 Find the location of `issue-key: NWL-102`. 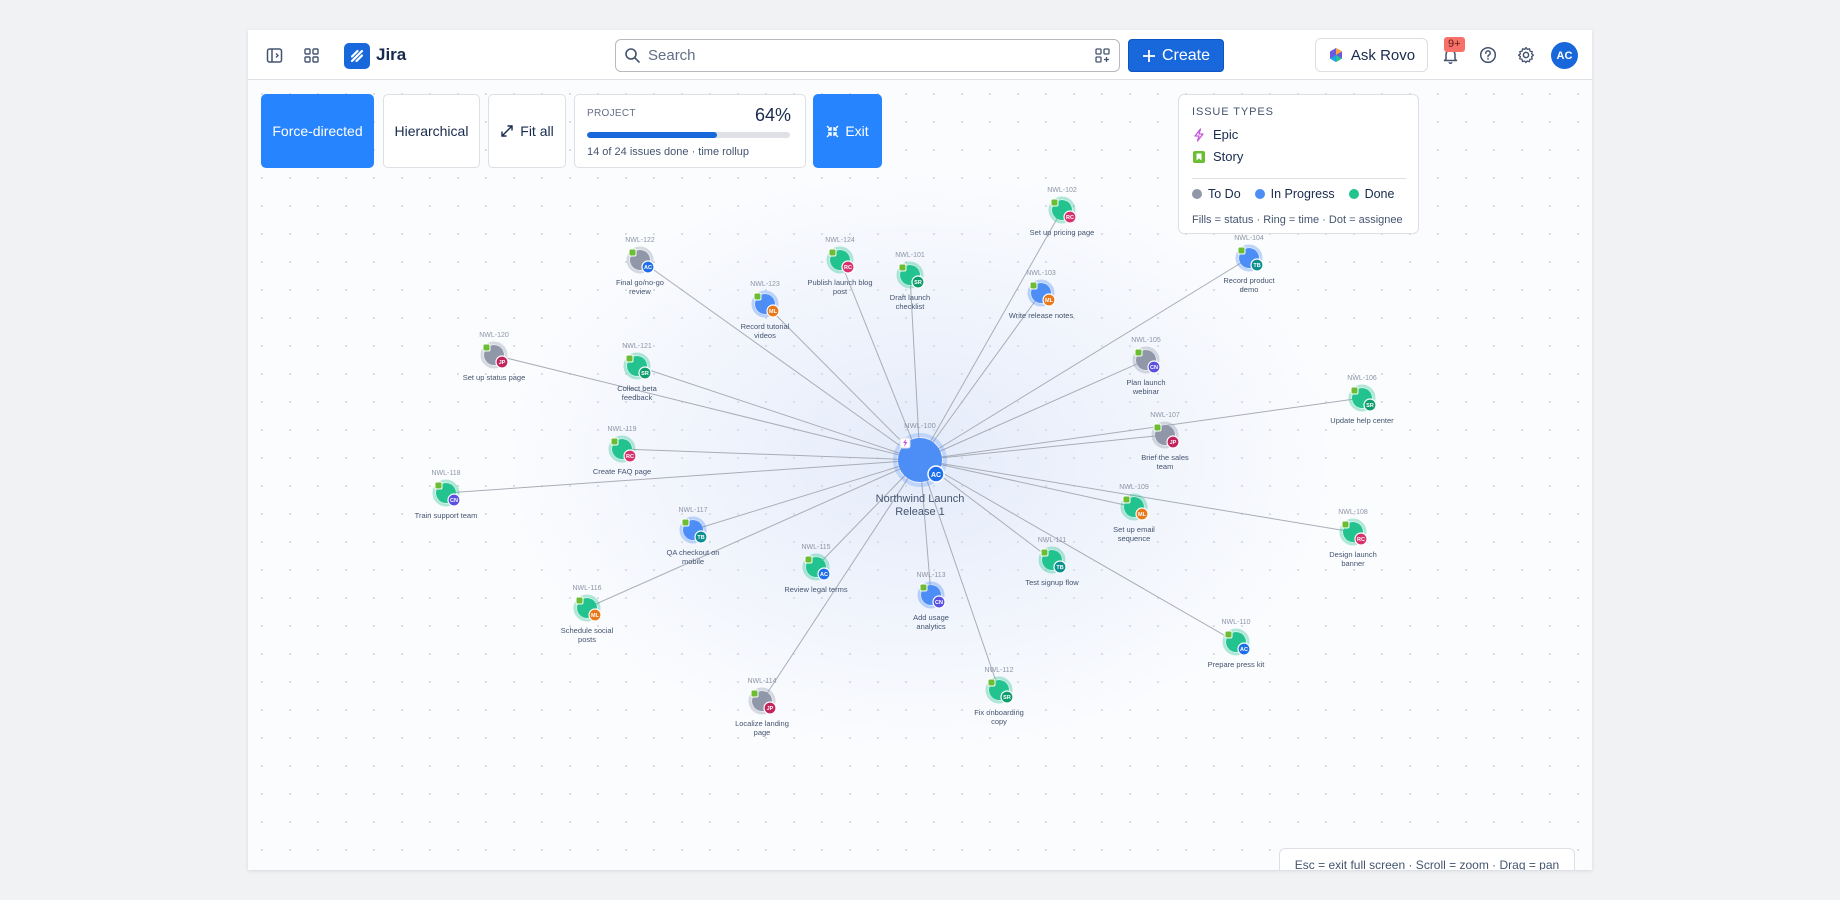

issue-key: NWL-102 is located at coordinates (1062, 190).